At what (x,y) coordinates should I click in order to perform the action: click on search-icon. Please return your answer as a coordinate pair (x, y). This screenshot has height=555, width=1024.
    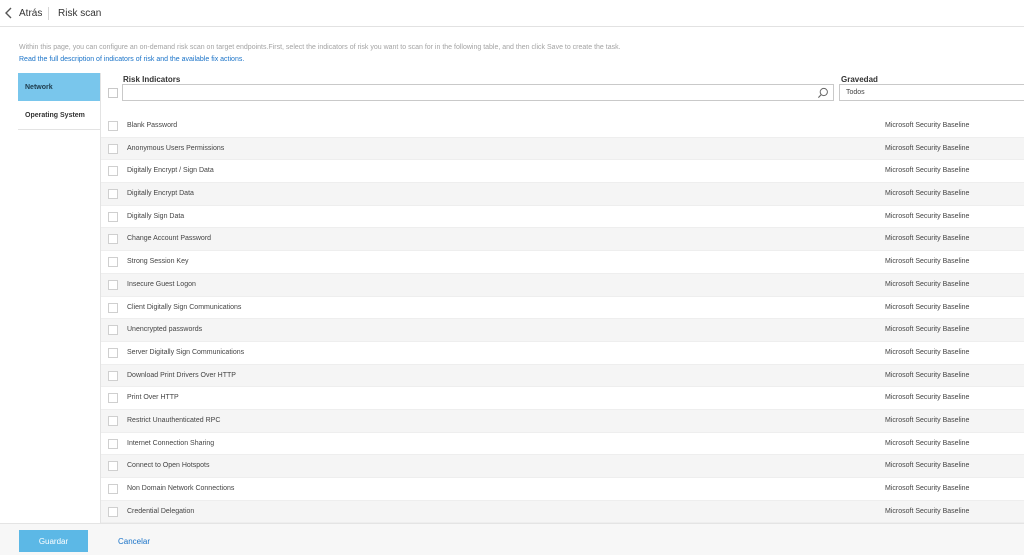
    Looking at the image, I should click on (823, 93).